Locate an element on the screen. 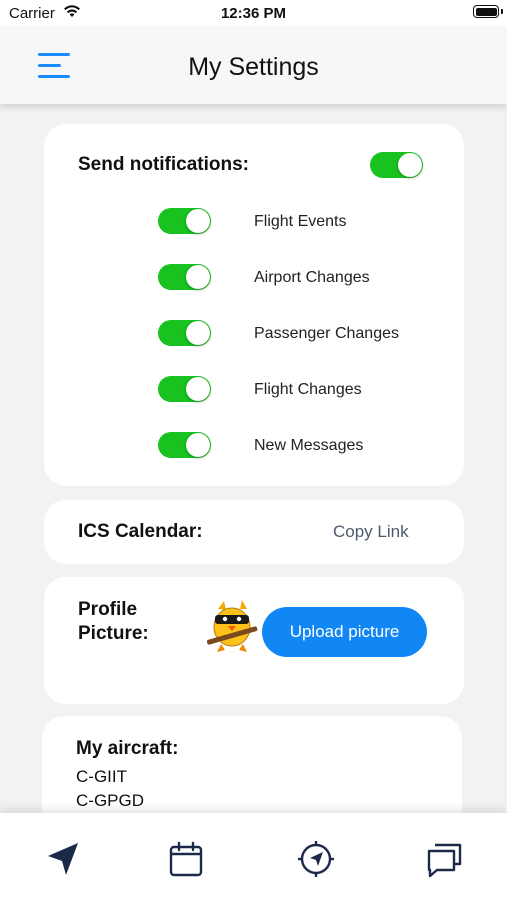  navigation-arrow-icon is located at coordinates (64, 859).